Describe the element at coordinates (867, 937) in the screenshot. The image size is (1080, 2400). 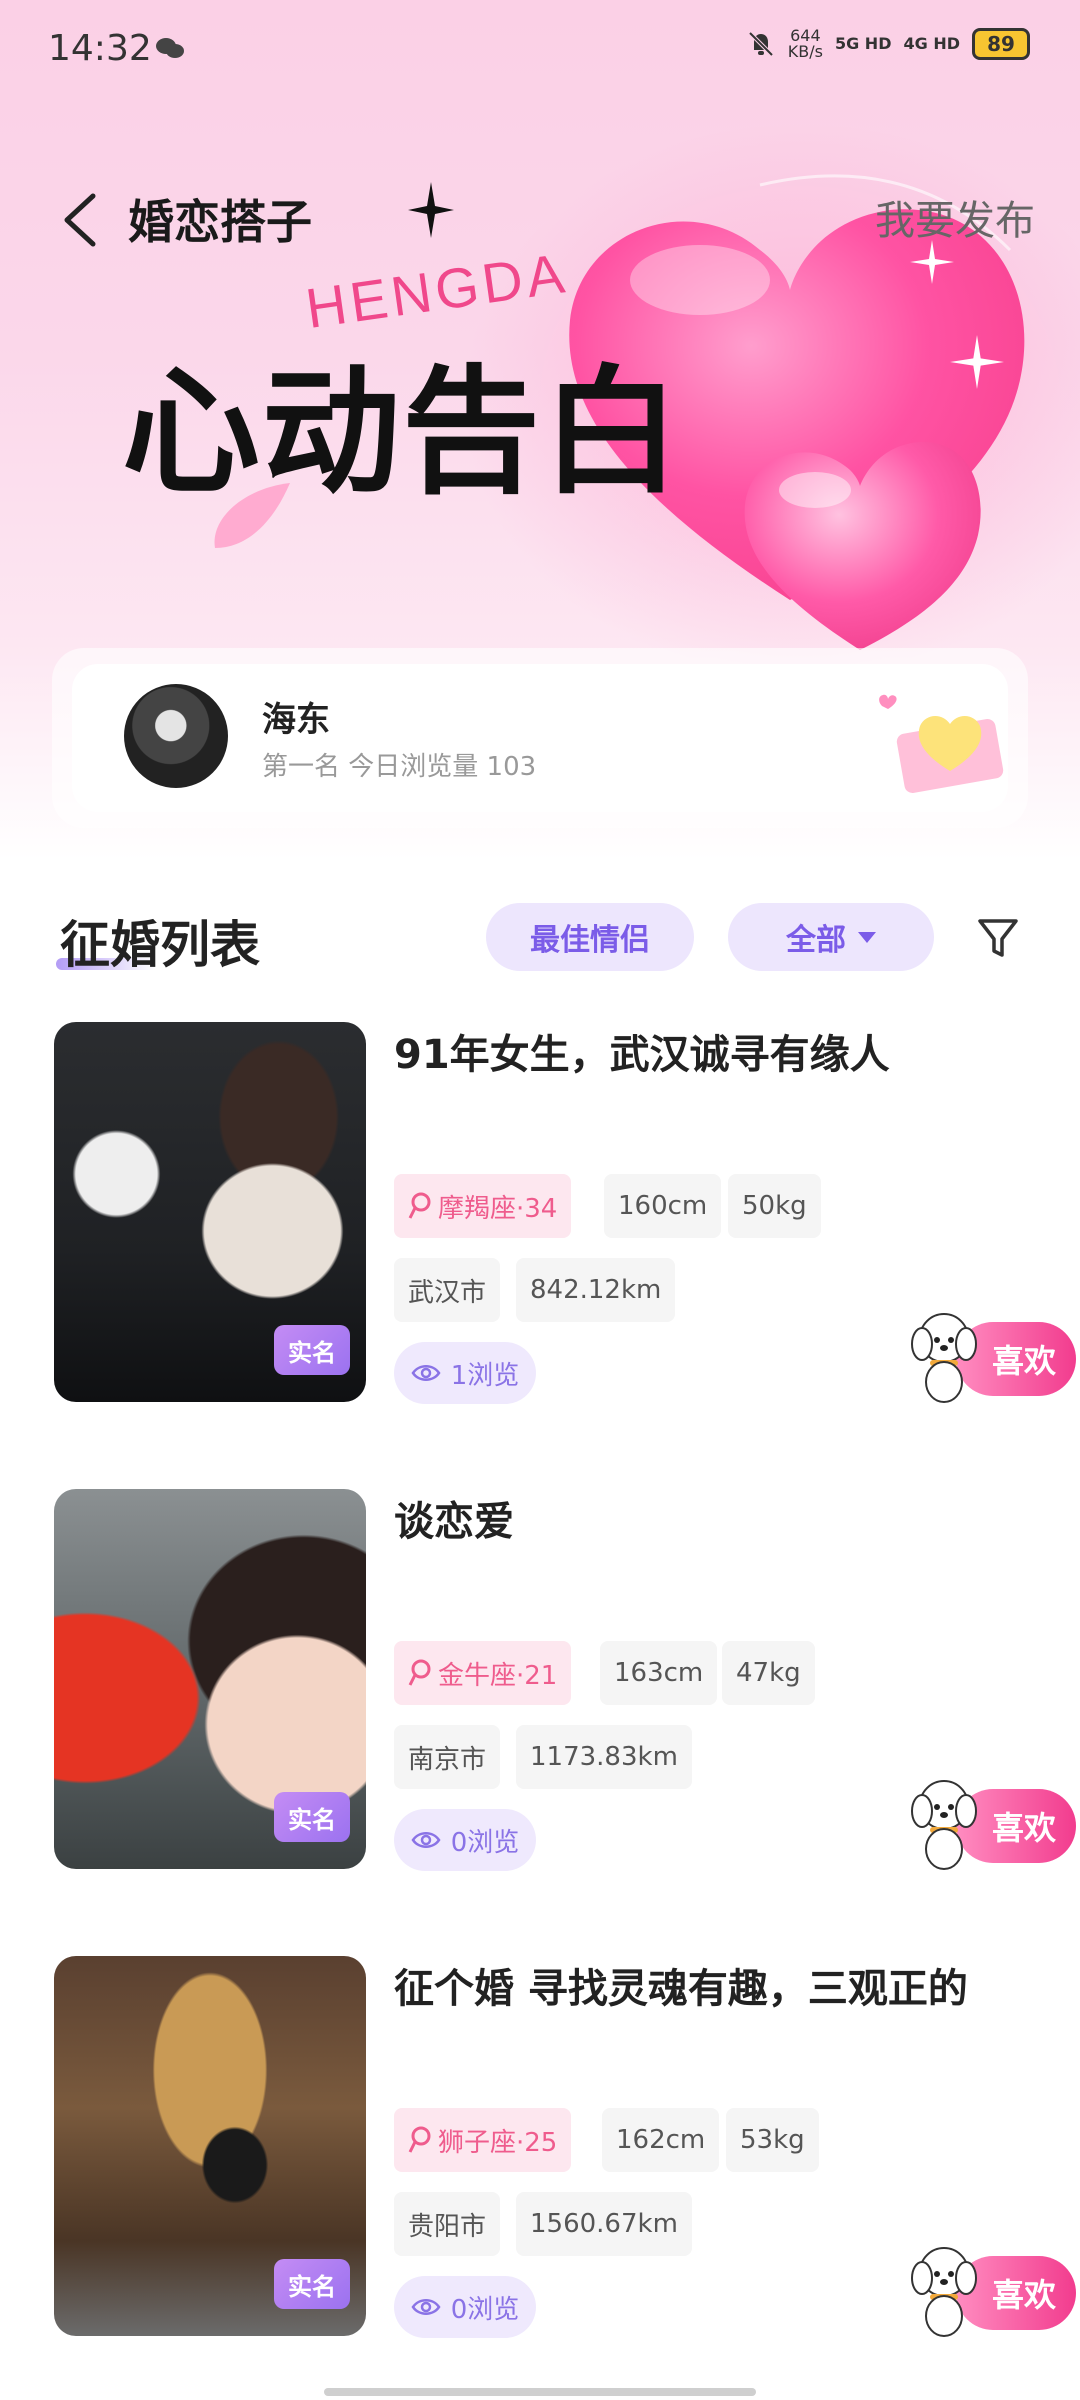
I see `caret-down-icon` at that location.